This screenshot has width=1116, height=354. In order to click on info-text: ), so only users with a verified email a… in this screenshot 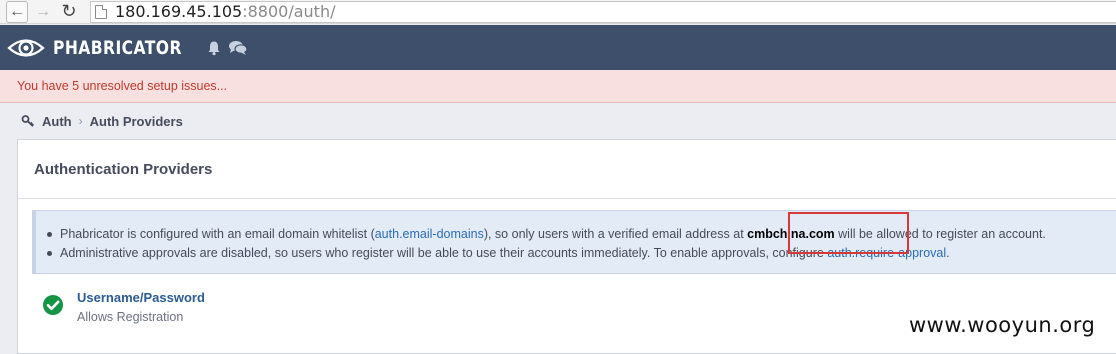, I will do `click(615, 234)`.